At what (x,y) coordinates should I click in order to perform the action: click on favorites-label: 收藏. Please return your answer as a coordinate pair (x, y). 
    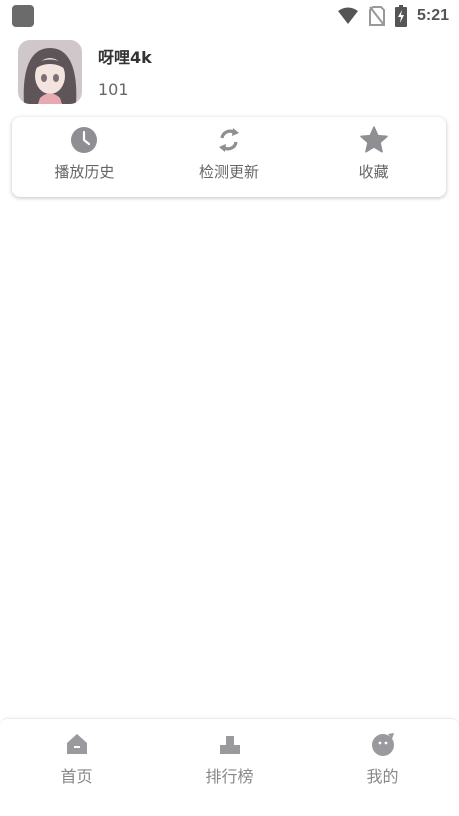
    Looking at the image, I should click on (373, 172).